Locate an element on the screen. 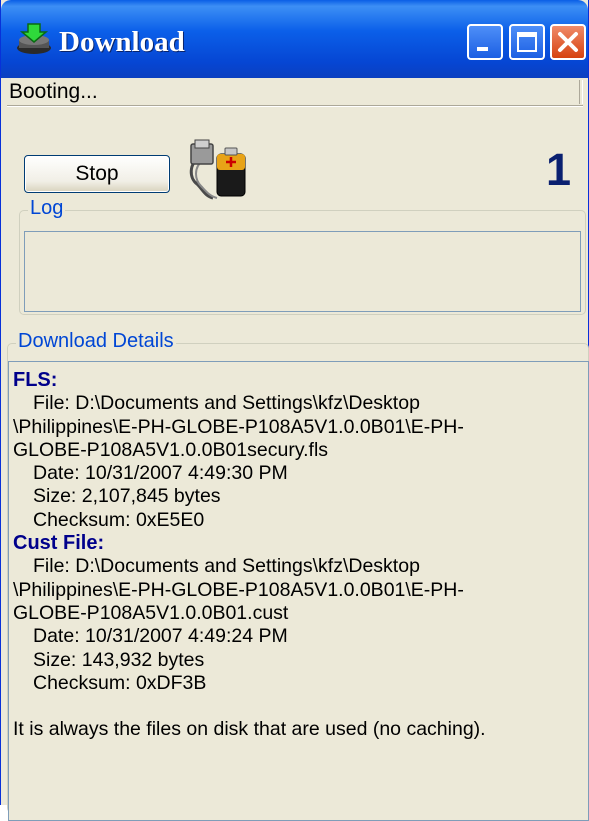  log-label: Log is located at coordinates (47, 208).